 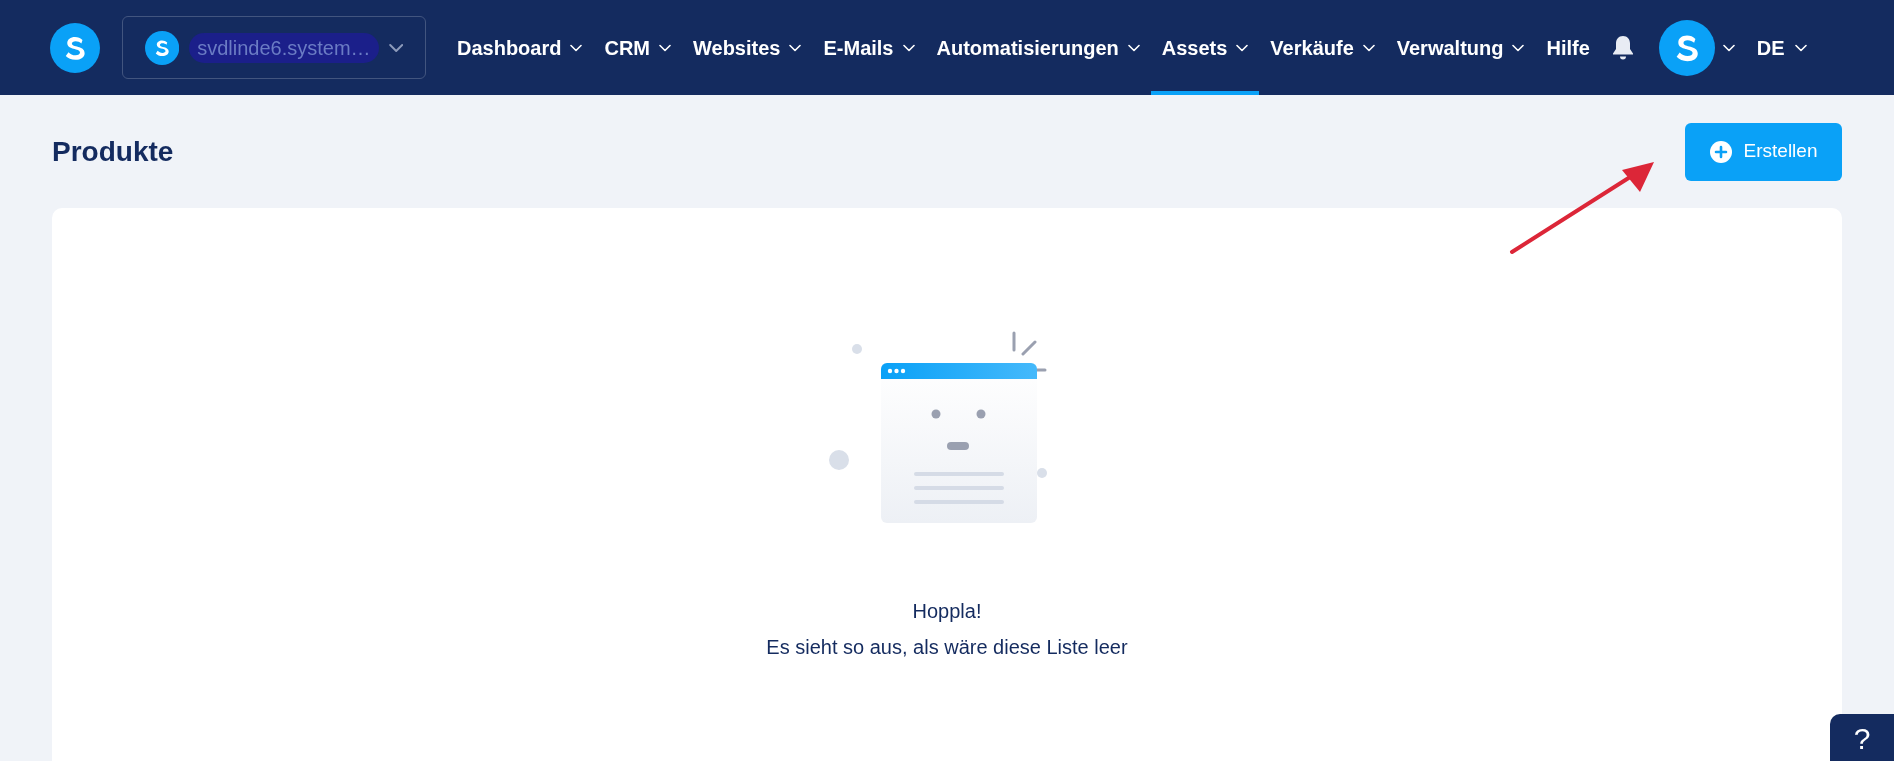 What do you see at coordinates (1781, 47) in the screenshot?
I see `language-selector: DE` at bounding box center [1781, 47].